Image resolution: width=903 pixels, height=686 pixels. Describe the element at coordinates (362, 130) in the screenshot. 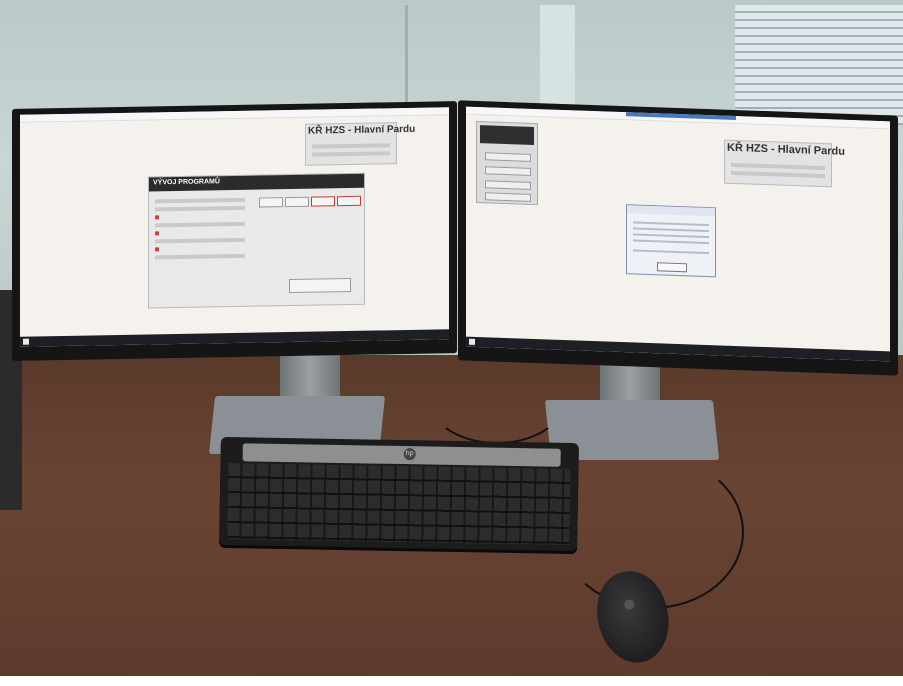

I see `left-logo-text: KŘ HZS - Hlavní Pardu` at that location.